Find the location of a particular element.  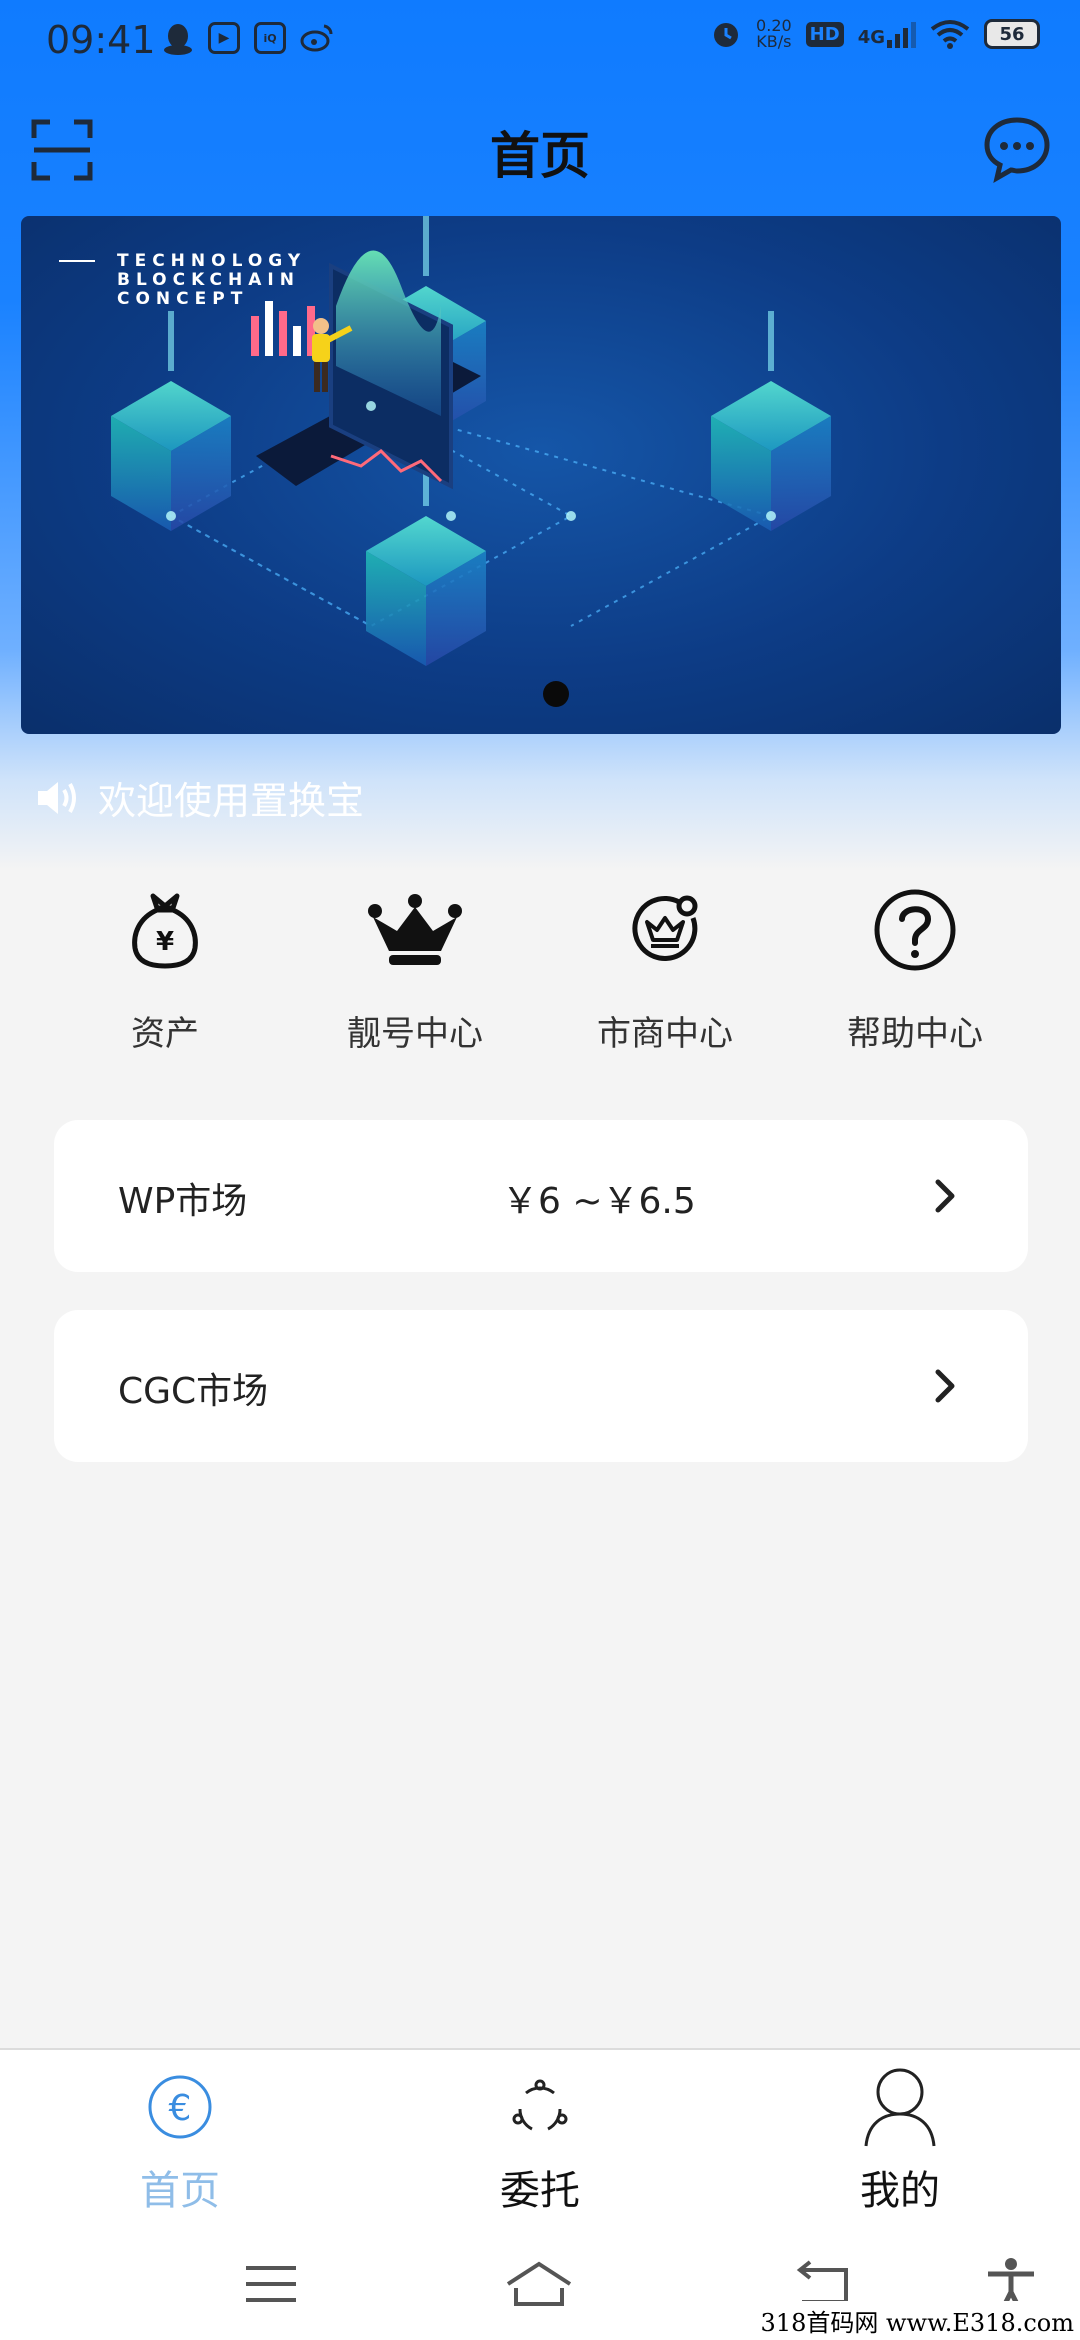

cube-left is located at coordinates (171, 456).